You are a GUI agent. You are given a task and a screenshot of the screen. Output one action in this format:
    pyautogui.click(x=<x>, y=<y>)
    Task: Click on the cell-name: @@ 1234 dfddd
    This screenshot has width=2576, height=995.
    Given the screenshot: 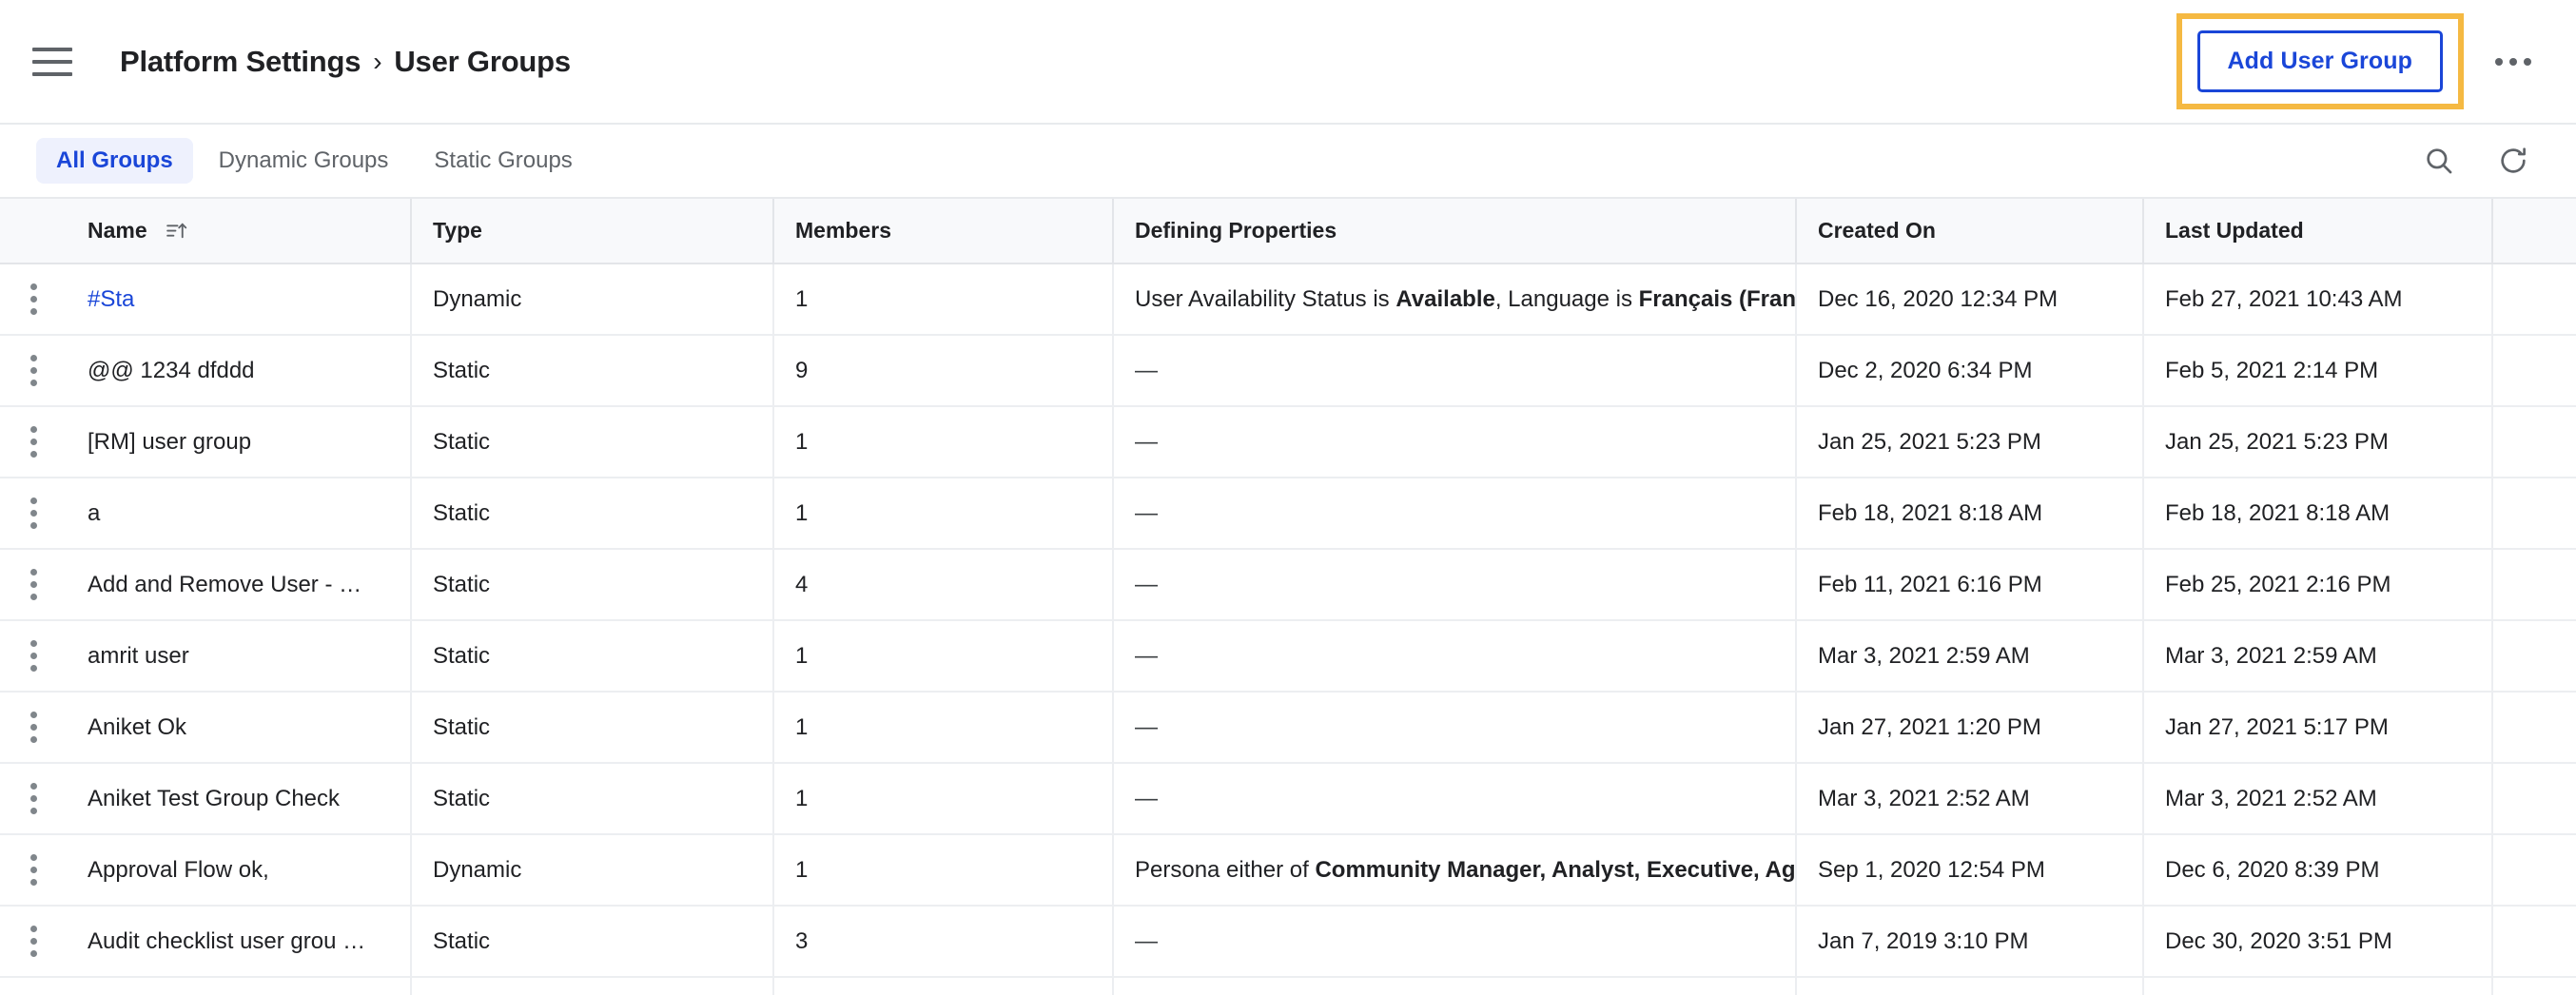 What is the action you would take?
    pyautogui.click(x=240, y=371)
    